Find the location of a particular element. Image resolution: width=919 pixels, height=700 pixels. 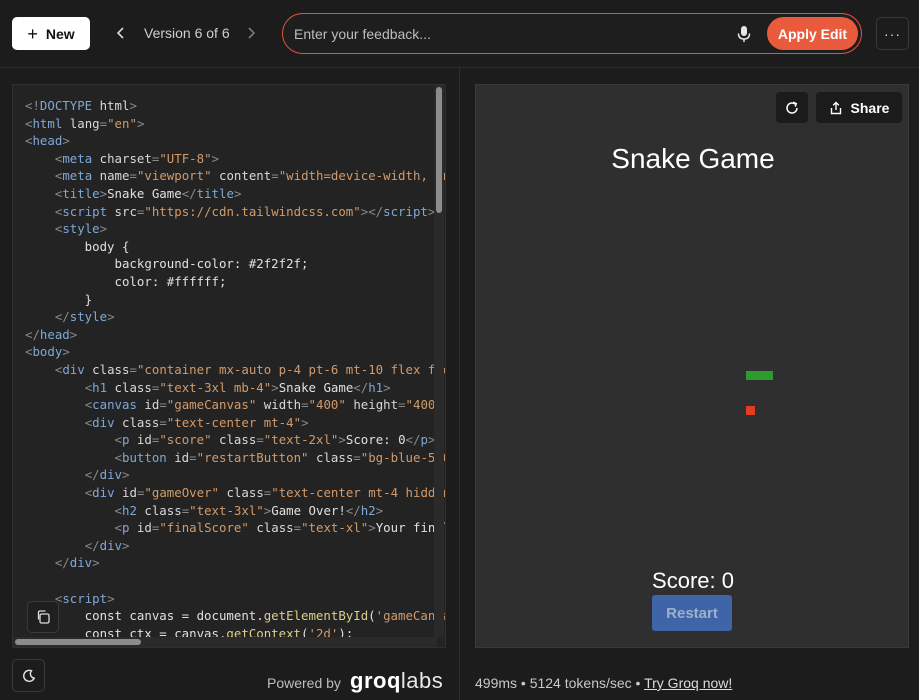

groqlabs-logo: groqlabs is located at coordinates (396, 681).